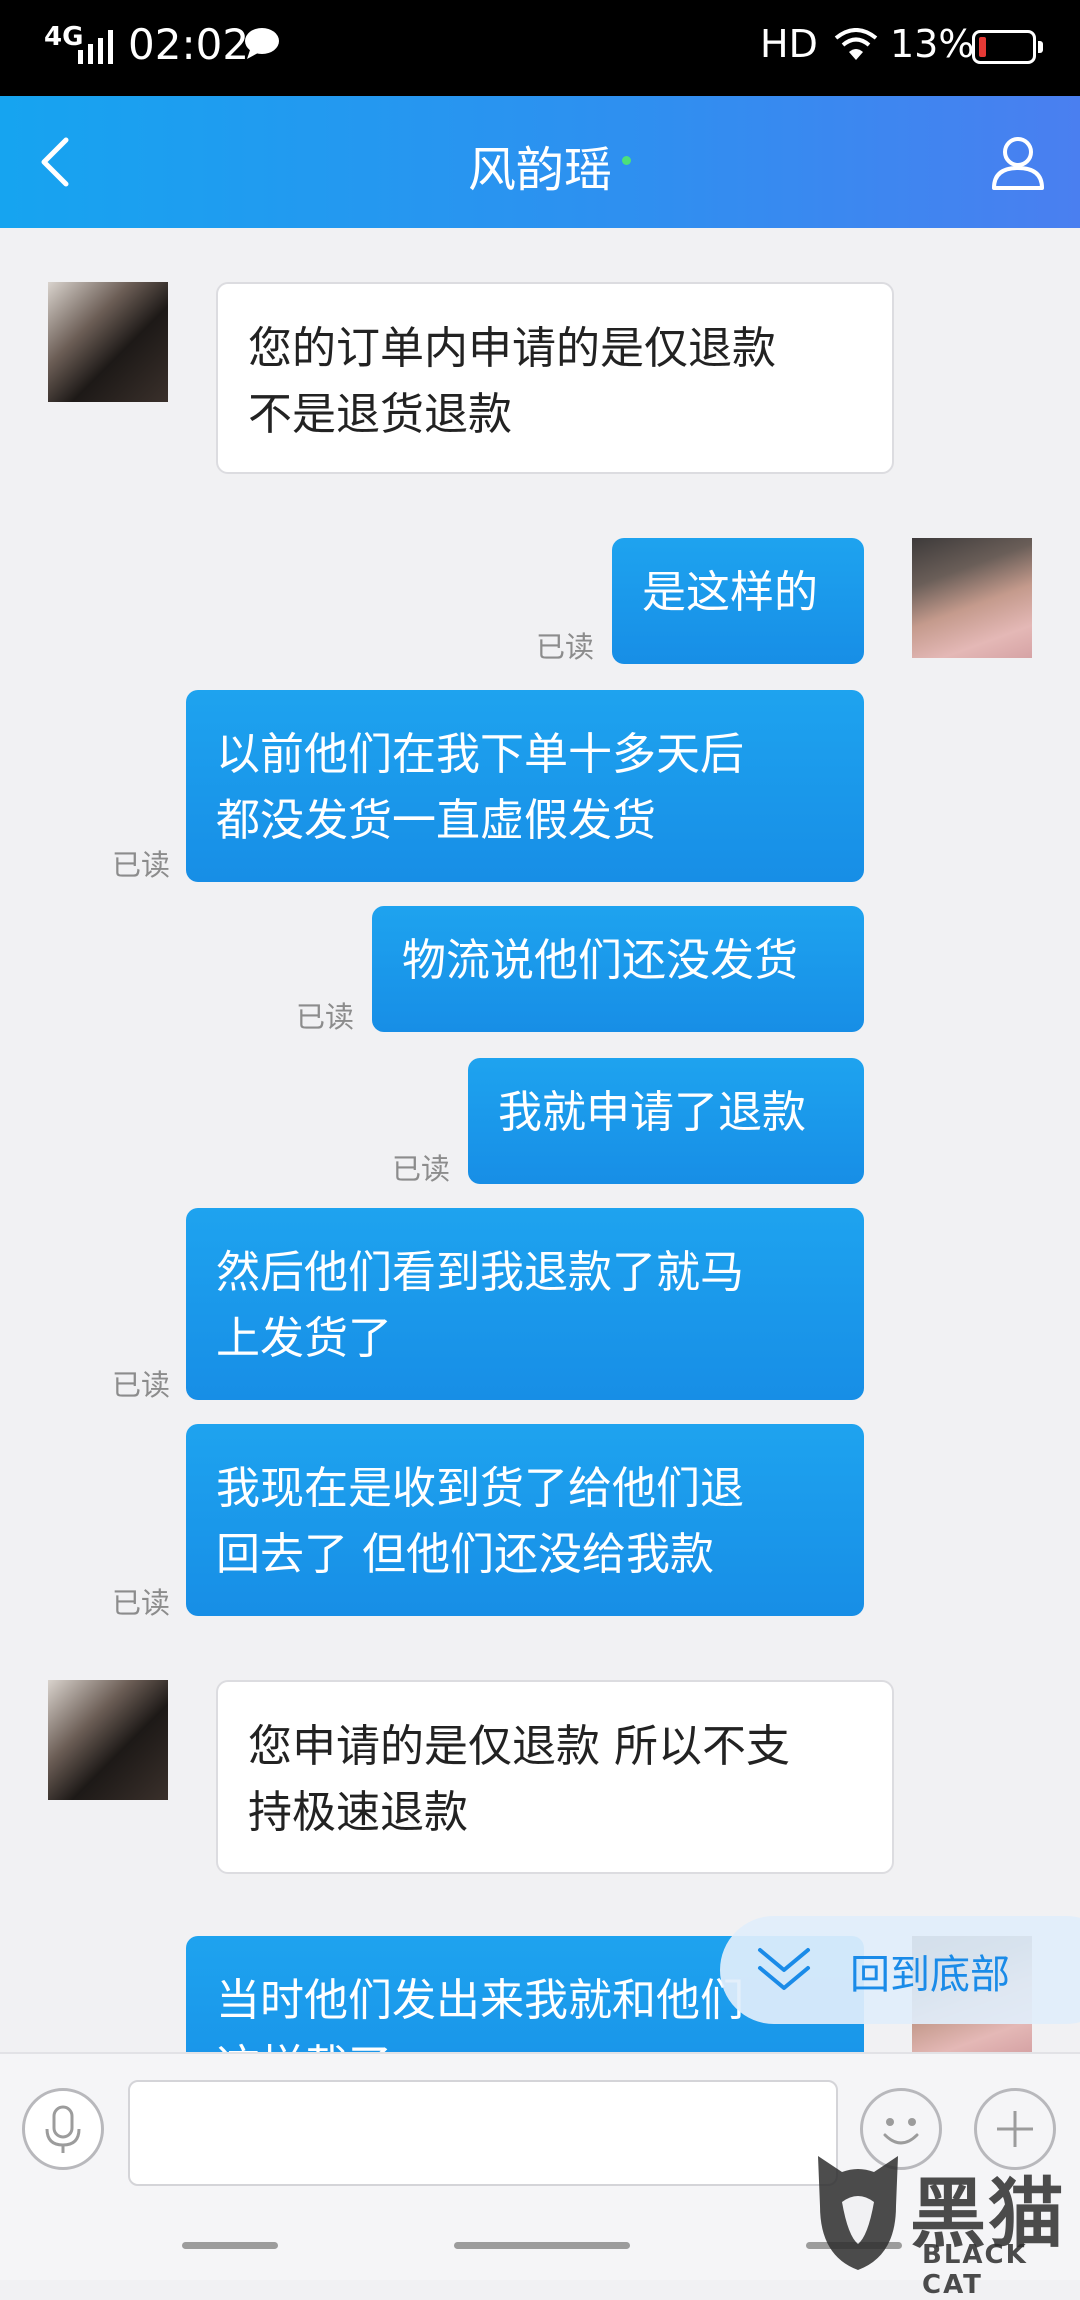  Describe the element at coordinates (789, 44) in the screenshot. I see `hd-indicator: HD` at that location.